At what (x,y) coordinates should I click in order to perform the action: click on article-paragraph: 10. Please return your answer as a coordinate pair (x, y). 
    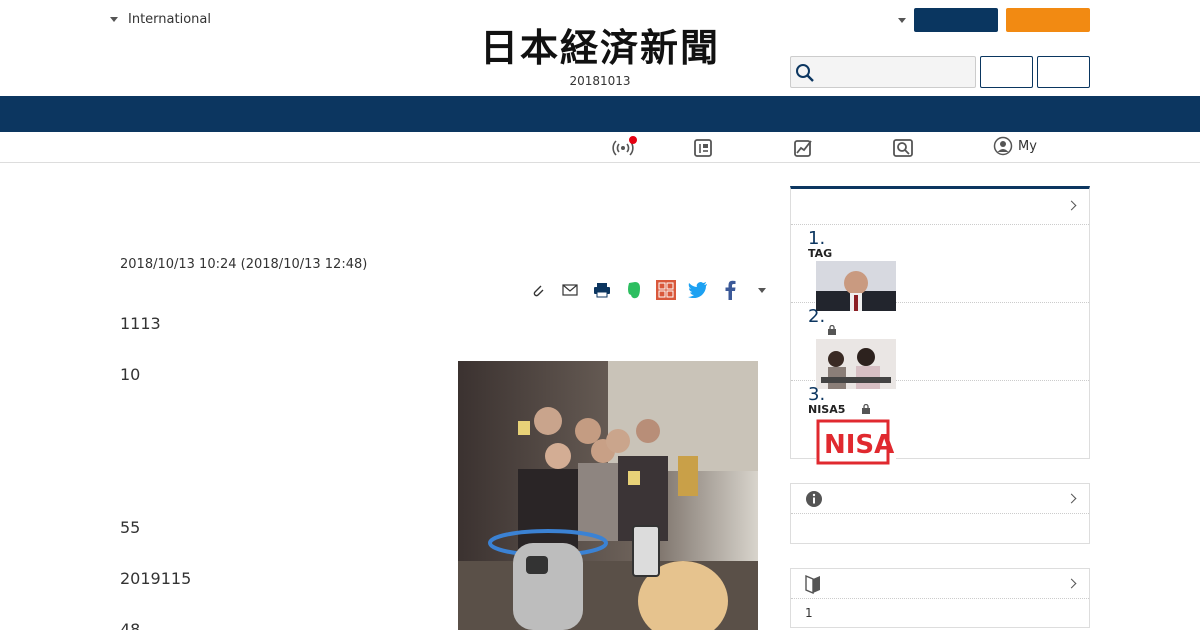
    Looking at the image, I should click on (130, 374).